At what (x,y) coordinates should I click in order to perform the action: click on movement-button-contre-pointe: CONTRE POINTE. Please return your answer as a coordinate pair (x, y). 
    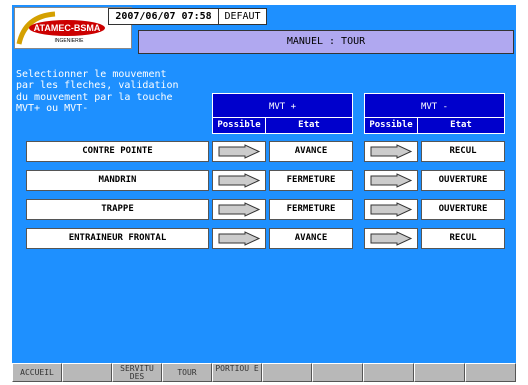
    Looking at the image, I should click on (117, 151).